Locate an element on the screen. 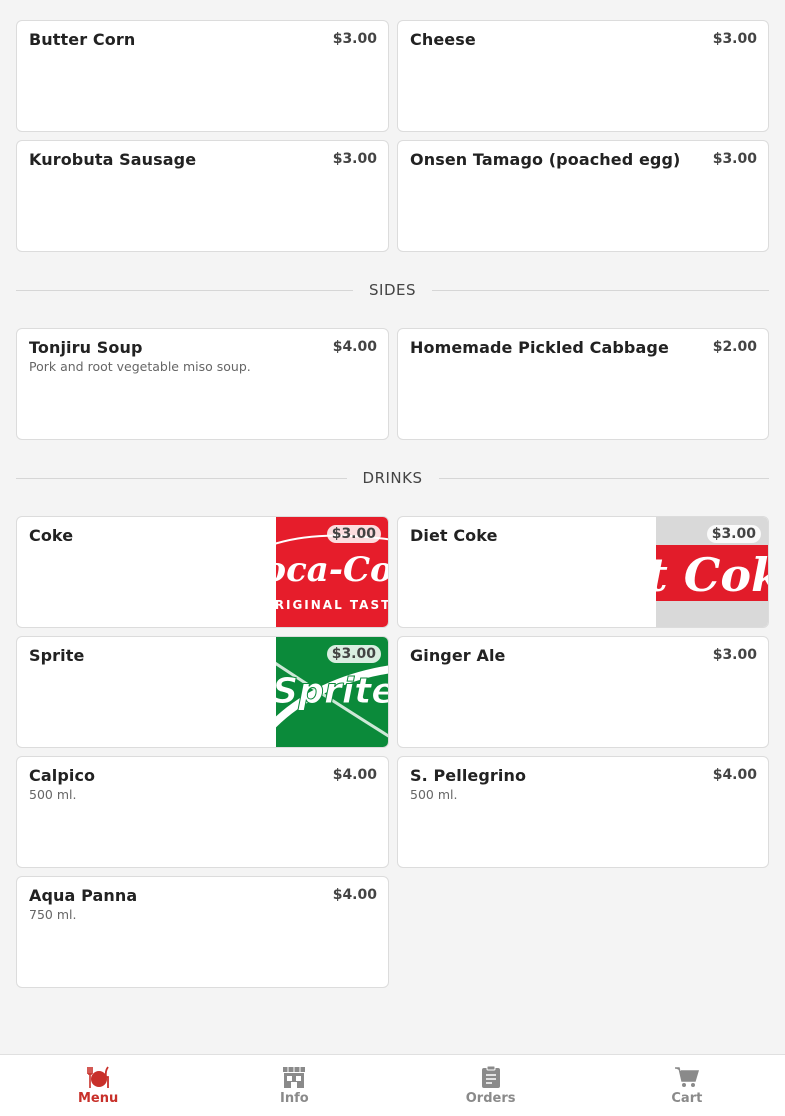 The height and width of the screenshot is (1116, 785). section-title: DRINKS is located at coordinates (392, 478).